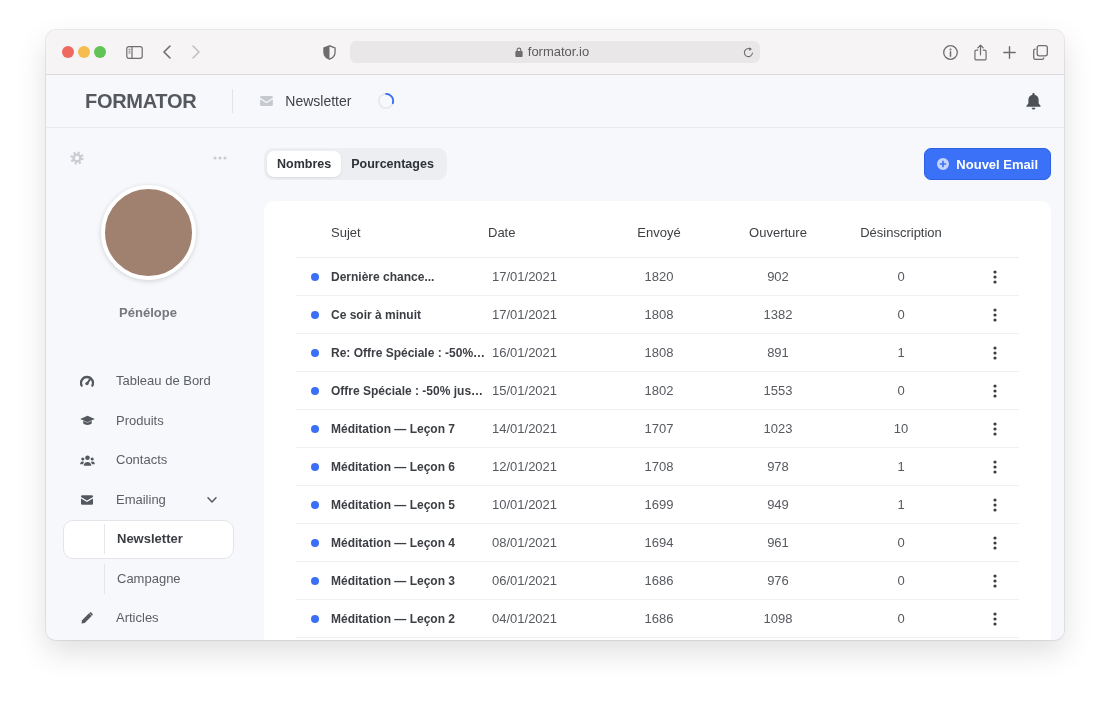 Image resolution: width=1110 pixels, height=701 pixels. Describe the element at coordinates (87, 421) in the screenshot. I see `graduation-cap-icon` at that location.